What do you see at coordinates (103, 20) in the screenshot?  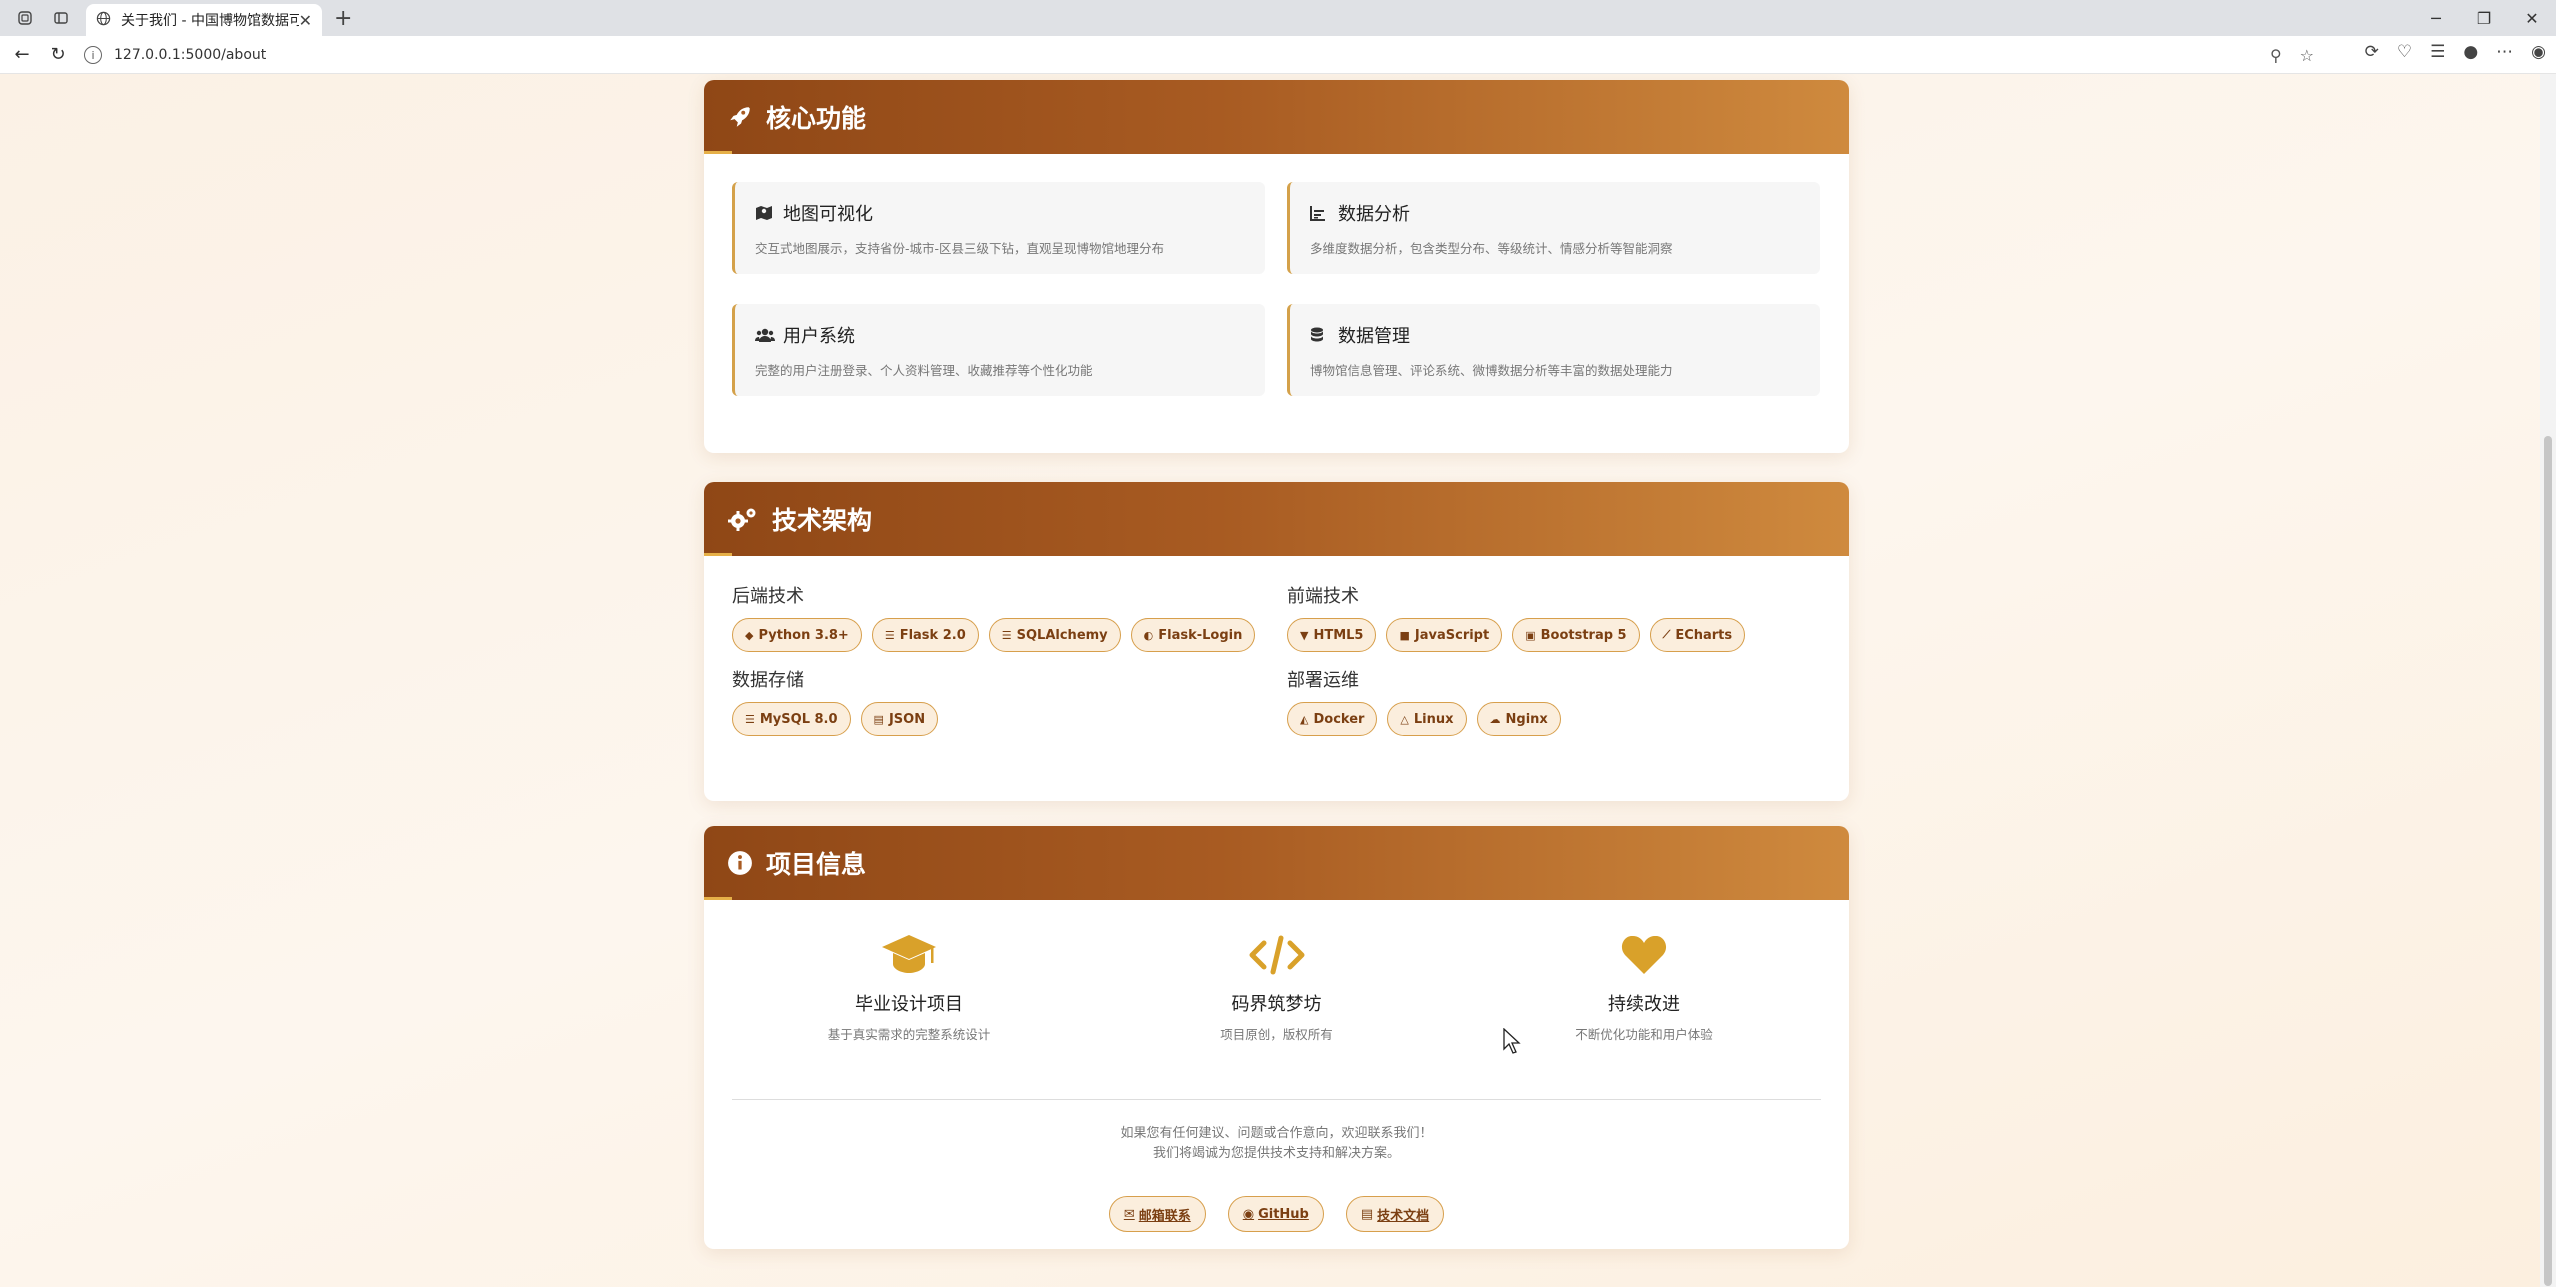 I see `globe-icon` at bounding box center [103, 20].